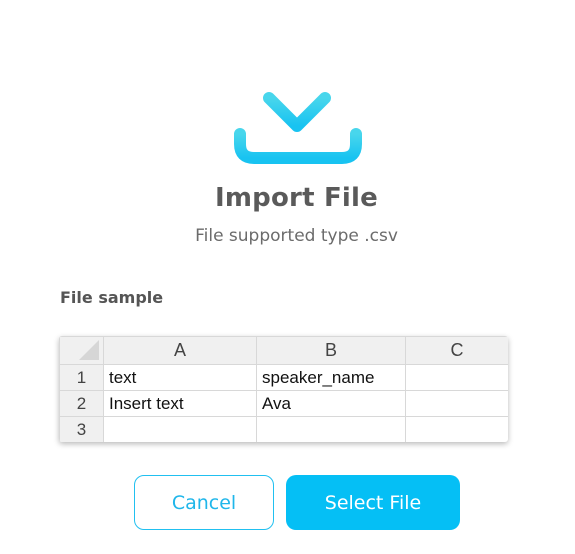 The width and height of the screenshot is (575, 554). I want to click on cell-a2: Insert text, so click(180, 403).